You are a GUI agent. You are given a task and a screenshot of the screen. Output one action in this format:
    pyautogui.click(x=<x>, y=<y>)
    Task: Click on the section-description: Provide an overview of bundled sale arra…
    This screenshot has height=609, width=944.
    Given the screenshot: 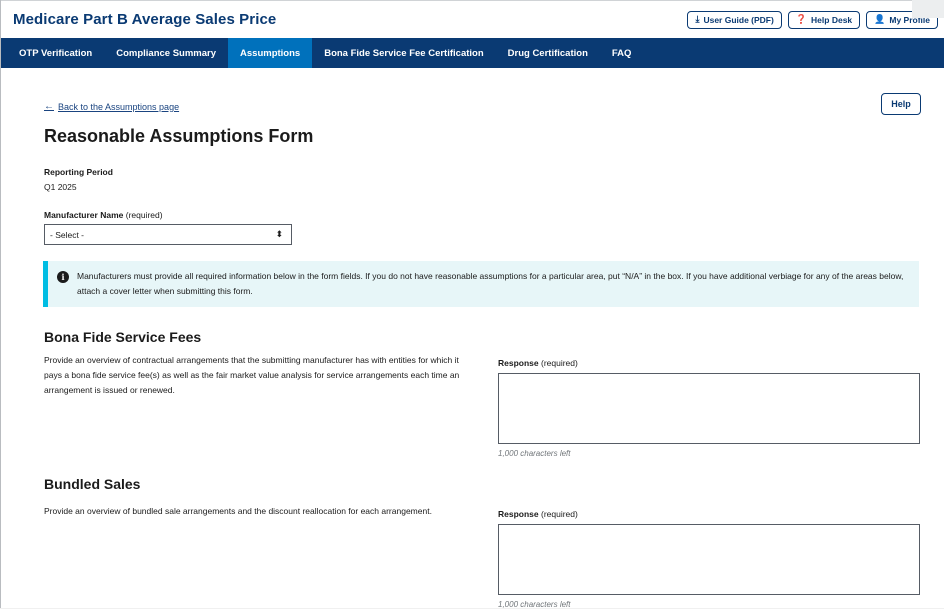 What is the action you would take?
    pyautogui.click(x=238, y=511)
    